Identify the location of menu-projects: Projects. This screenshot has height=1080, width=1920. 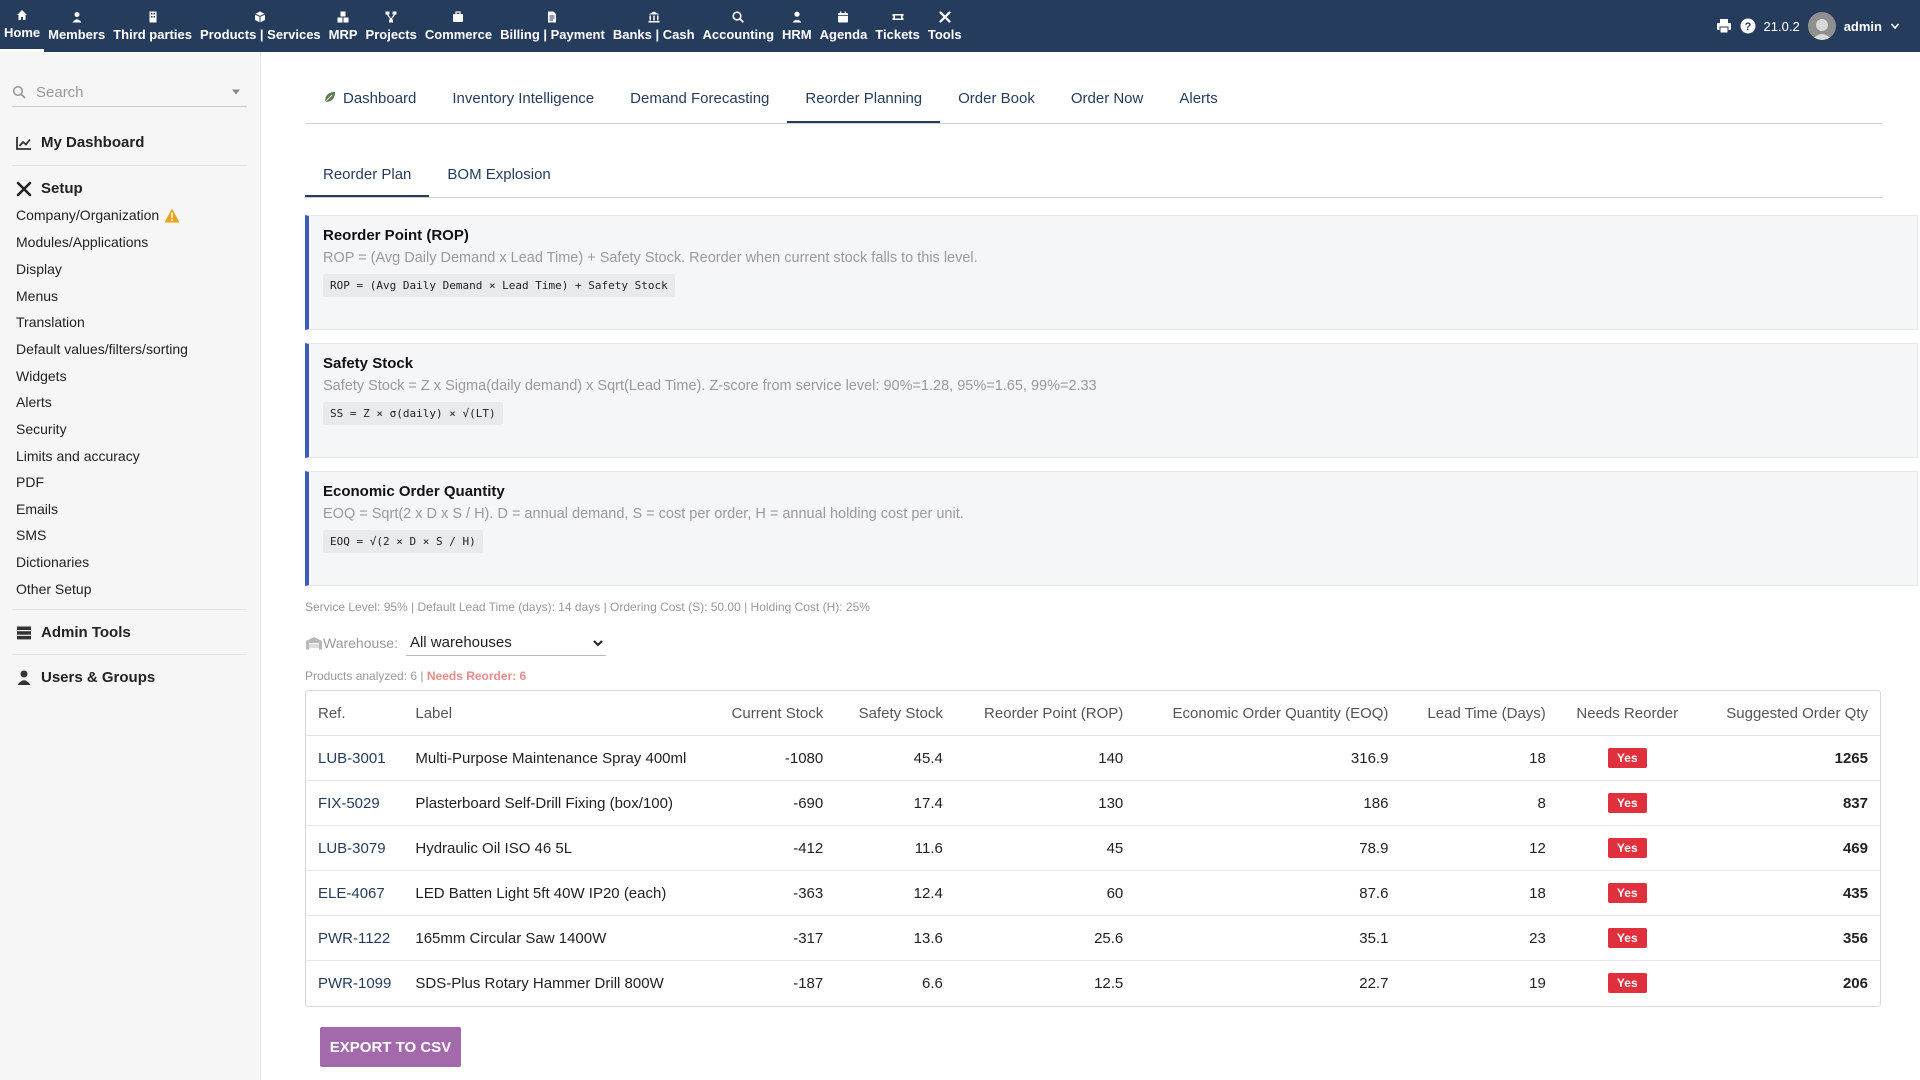
(391, 26).